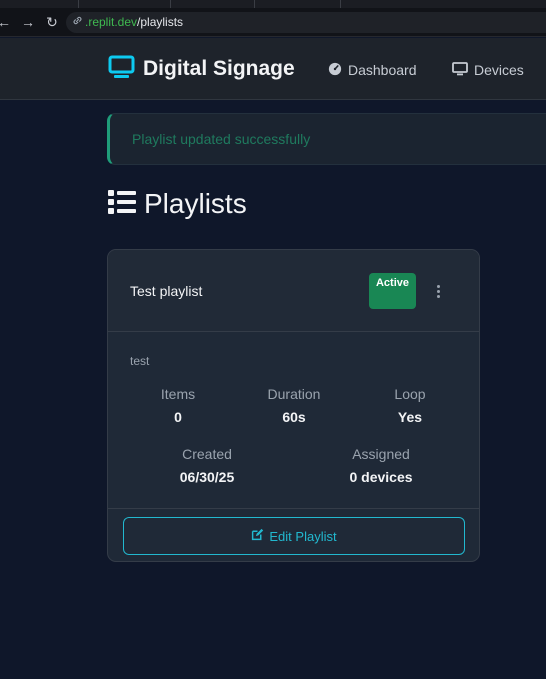 This screenshot has height=679, width=546. Describe the element at coordinates (410, 405) in the screenshot. I see `stat-loop: Loop Yes` at that location.